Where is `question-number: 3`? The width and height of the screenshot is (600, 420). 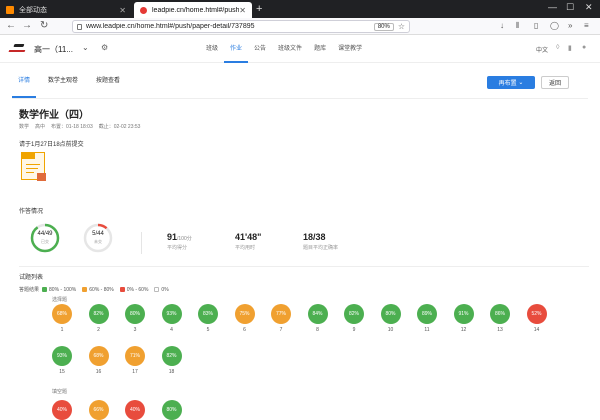
question-number: 3 is located at coordinates (135, 330).